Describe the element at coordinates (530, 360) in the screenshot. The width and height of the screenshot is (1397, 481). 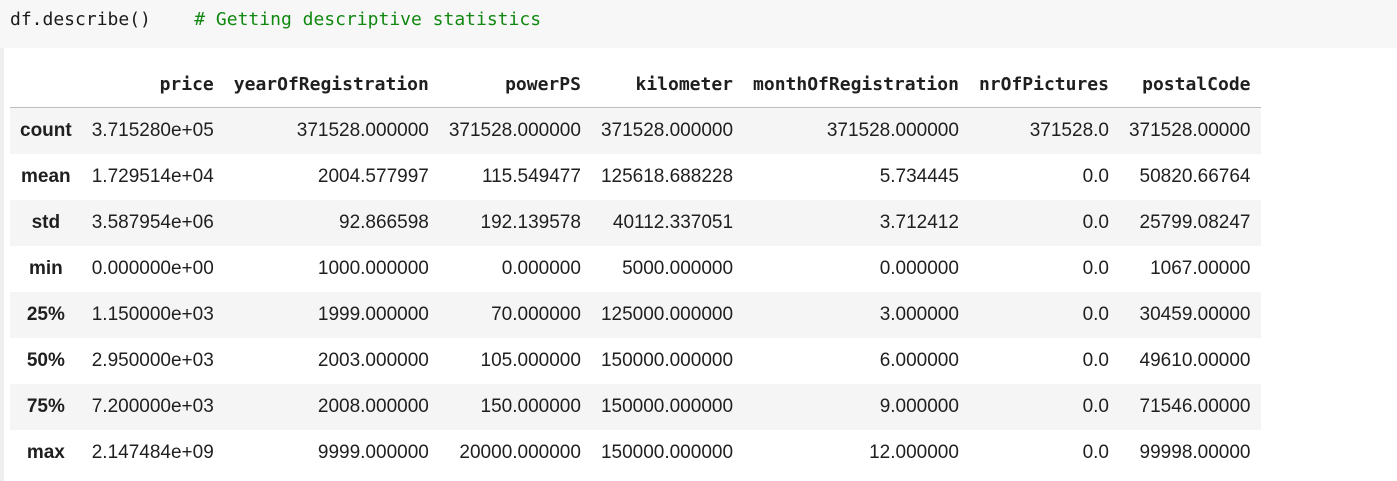
I see `table-cell: 105.000000` at that location.